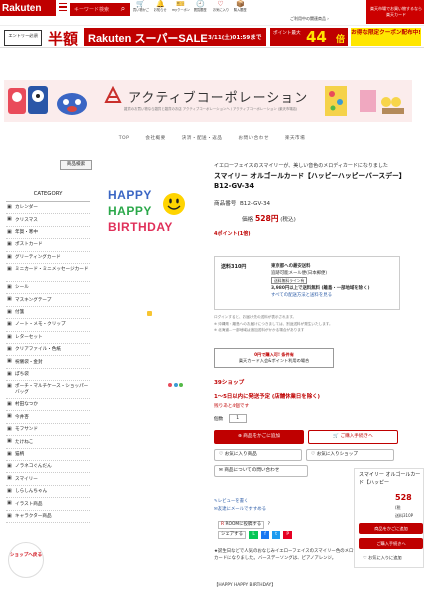  What do you see at coordinates (48, 325) in the screenshot?
I see `category-item: ノート・メモ・クリップ` at bounding box center [48, 325].